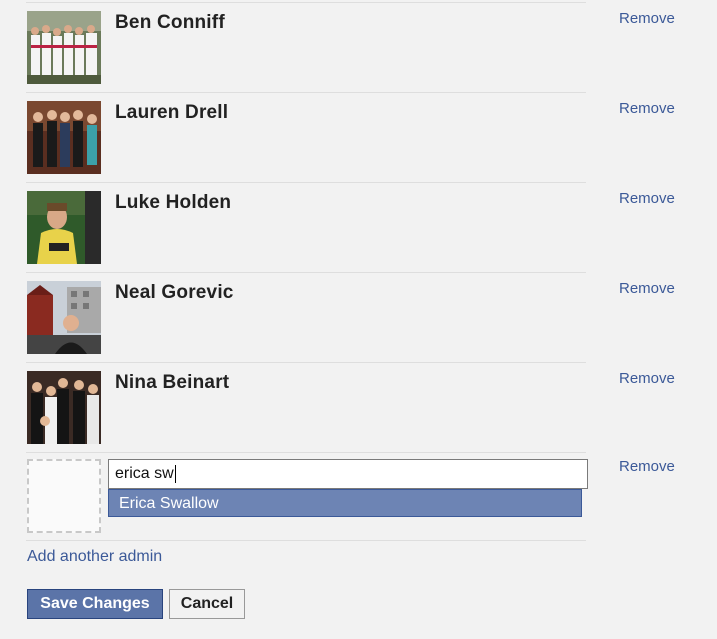 This screenshot has height=639, width=717. I want to click on admin-row: Nina Beinart Remove, so click(358, 405).